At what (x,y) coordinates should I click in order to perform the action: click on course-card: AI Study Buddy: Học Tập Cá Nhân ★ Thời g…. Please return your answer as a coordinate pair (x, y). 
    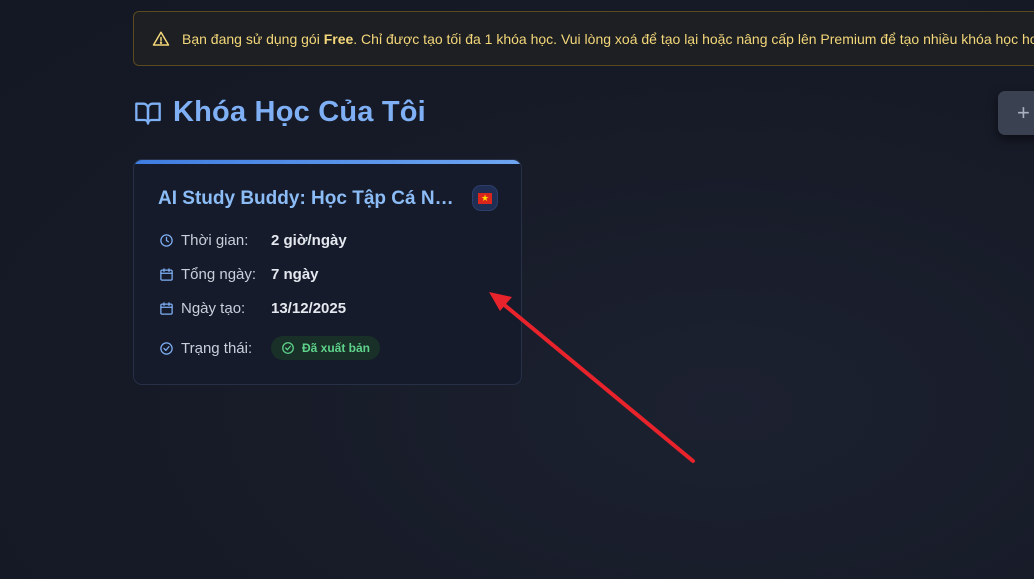
    Looking at the image, I should click on (327, 272).